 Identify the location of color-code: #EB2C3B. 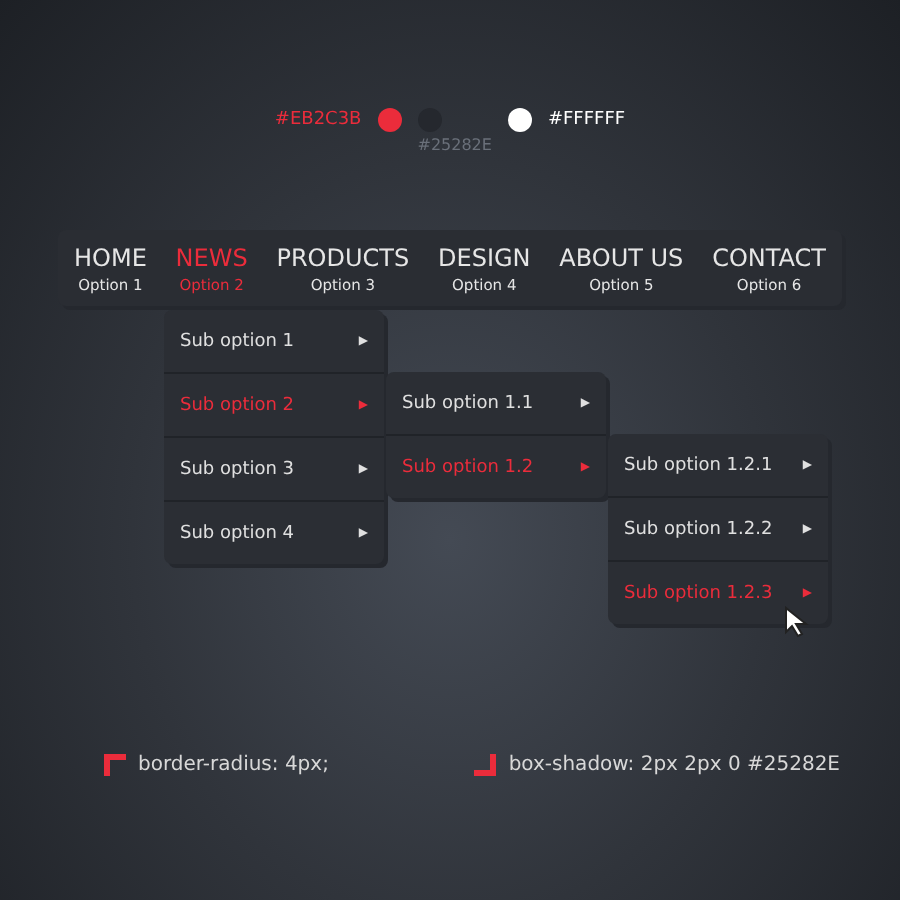
(318, 120).